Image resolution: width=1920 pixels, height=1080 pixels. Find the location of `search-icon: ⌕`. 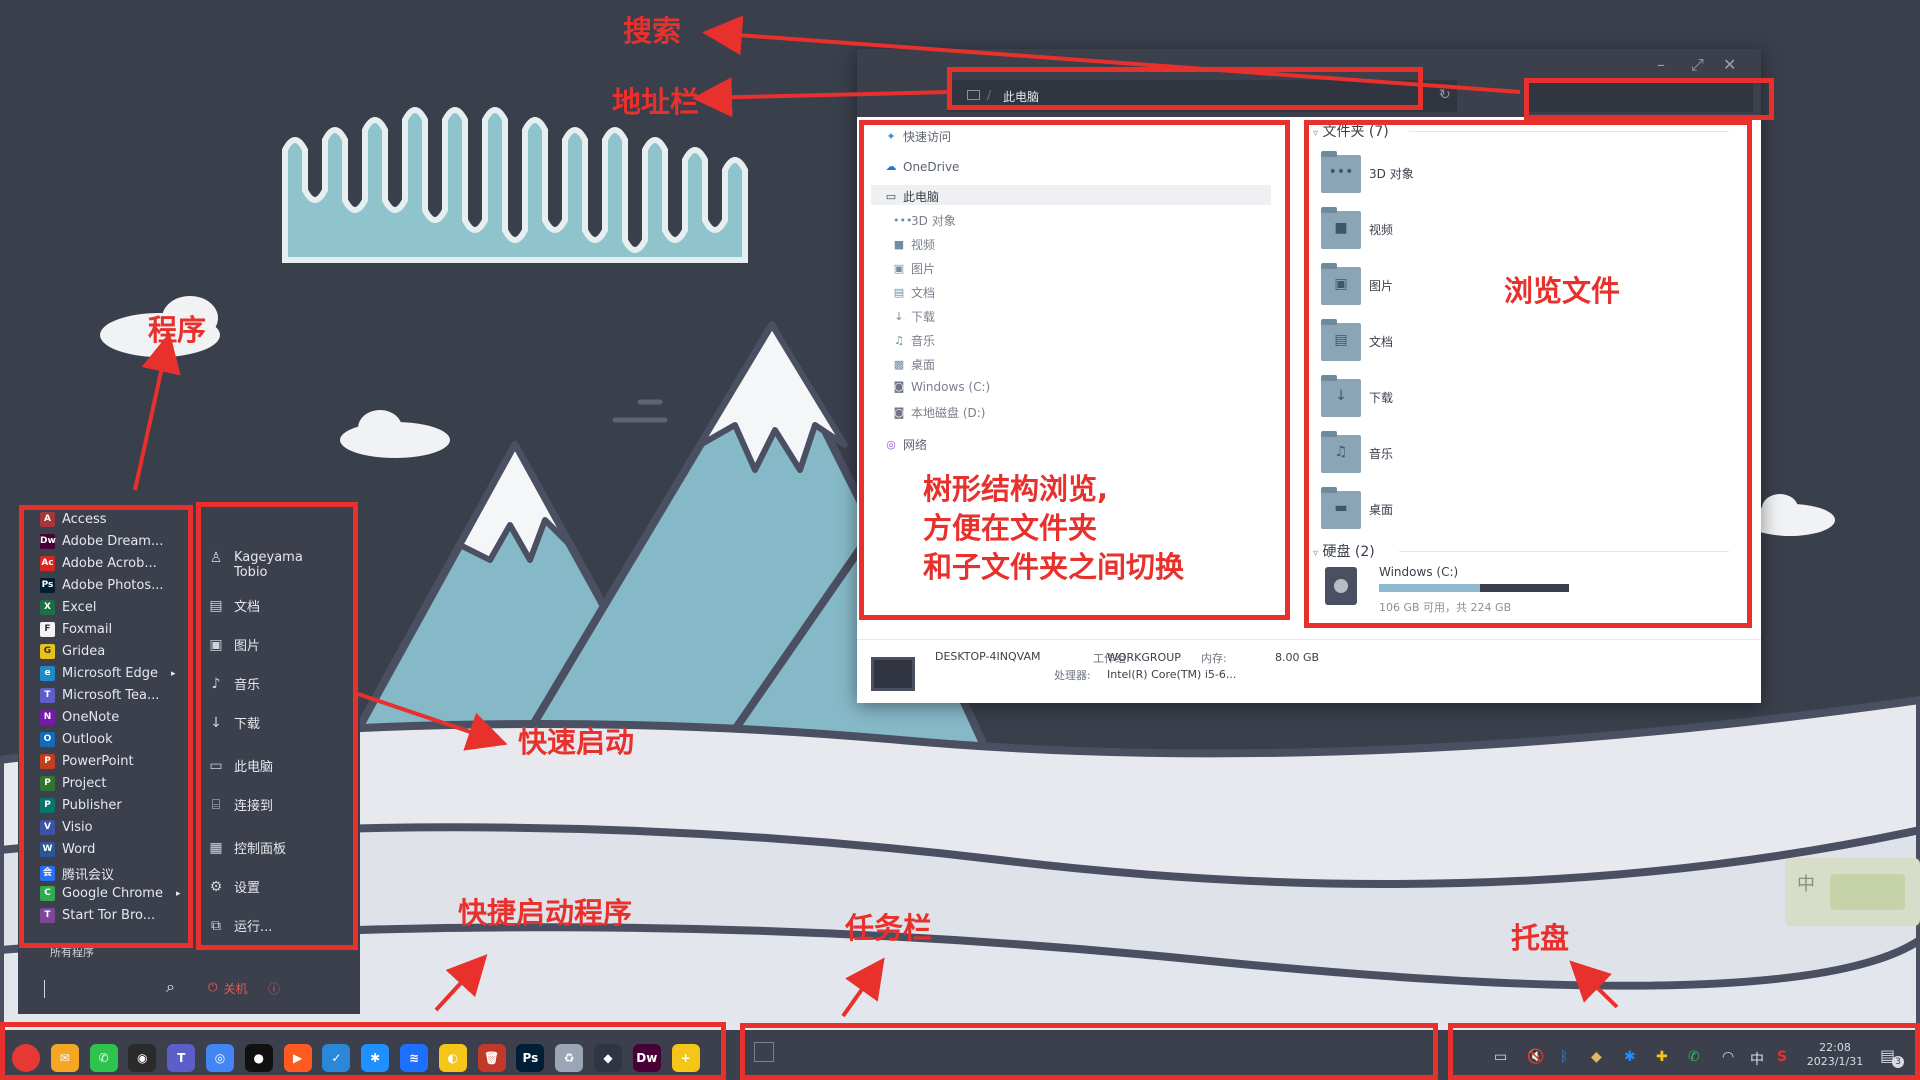

search-icon: ⌕ is located at coordinates (170, 987).